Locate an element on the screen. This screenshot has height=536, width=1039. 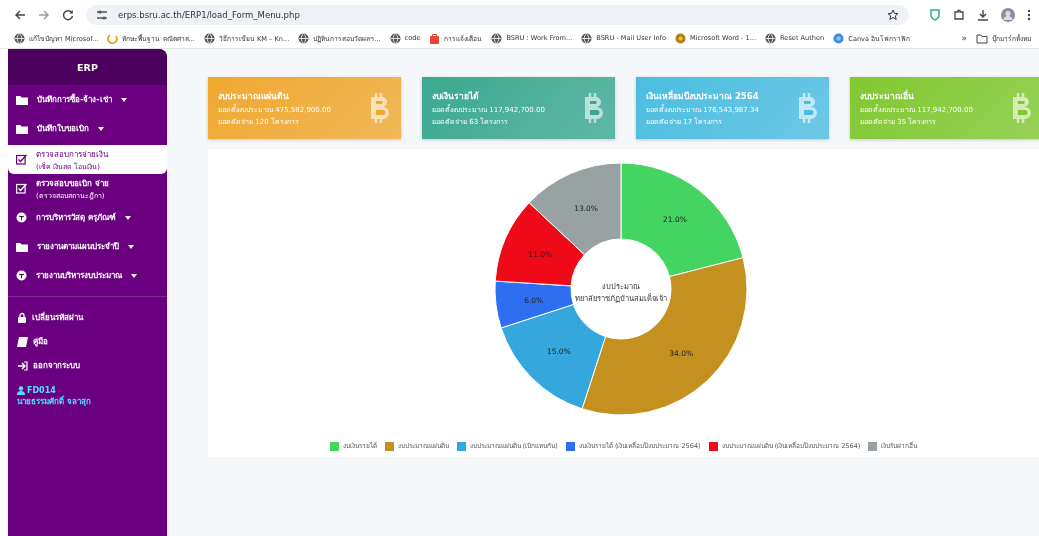
star-icon is located at coordinates (893, 15).